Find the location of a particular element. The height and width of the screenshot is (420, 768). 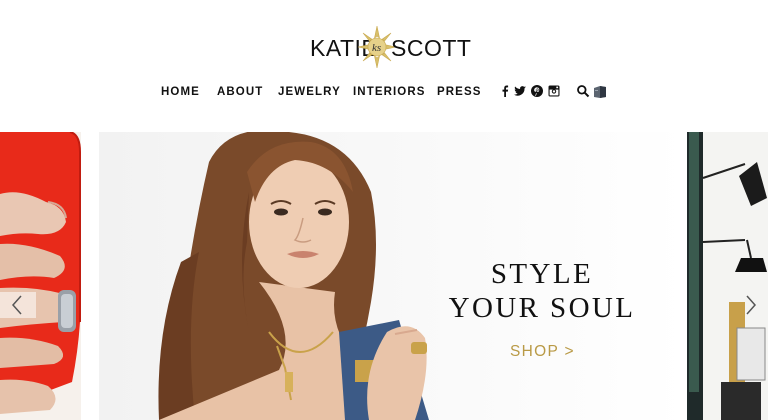

interior-lamp-image is located at coordinates (727, 276).